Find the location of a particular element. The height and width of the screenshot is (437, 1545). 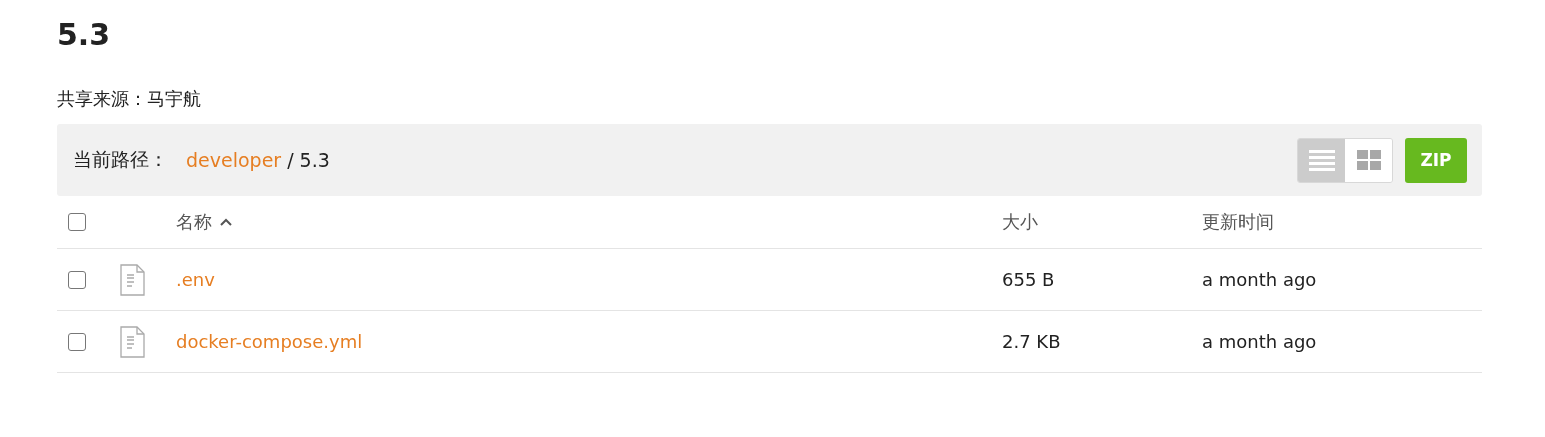

page-title: 5.3 is located at coordinates (84, 35).